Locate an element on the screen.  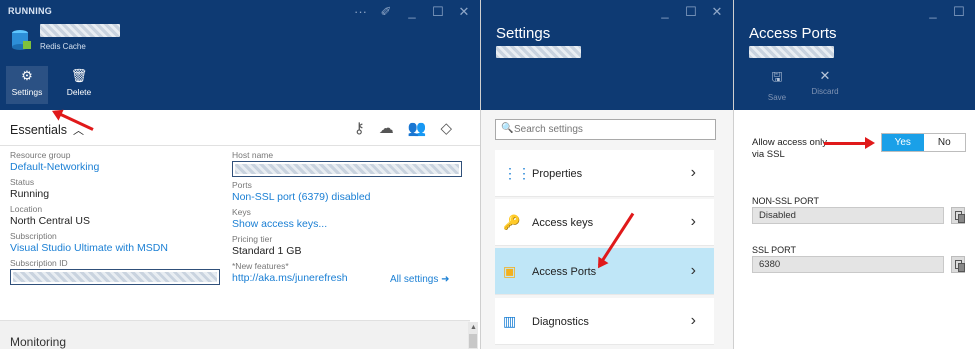
window-controls: ··· ✐ _ ☐ ✕ is located at coordinates (412, 12).